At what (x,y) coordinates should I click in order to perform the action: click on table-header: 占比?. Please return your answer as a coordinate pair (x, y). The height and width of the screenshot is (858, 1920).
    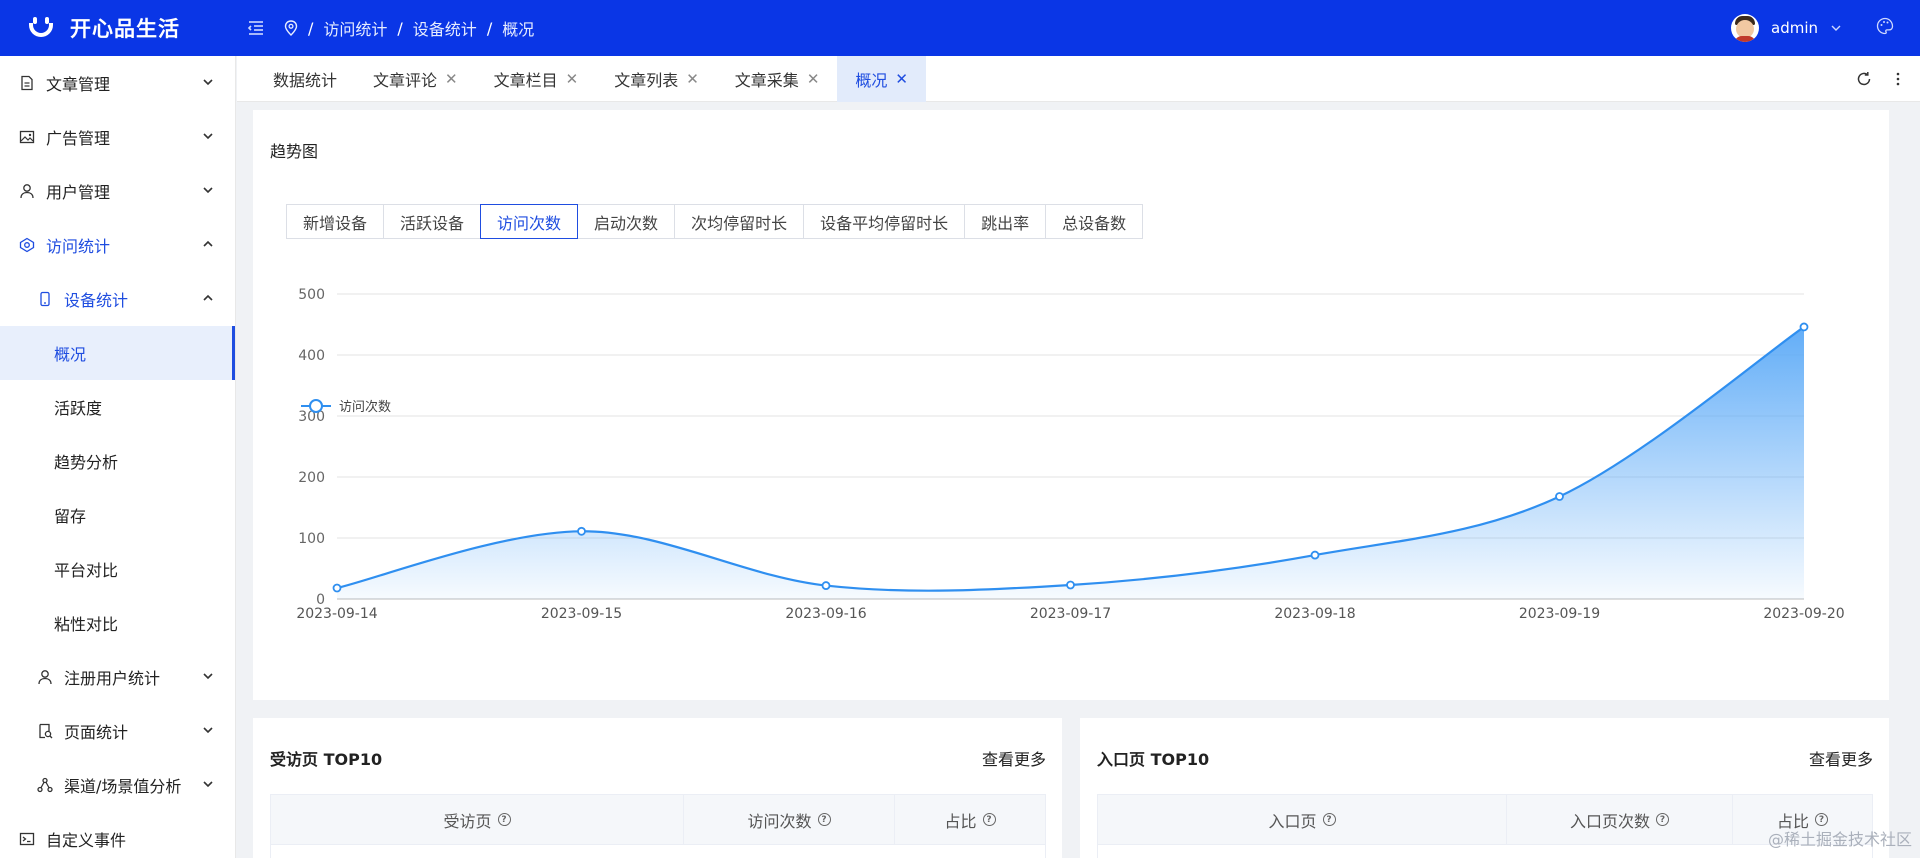
    Looking at the image, I should click on (970, 819).